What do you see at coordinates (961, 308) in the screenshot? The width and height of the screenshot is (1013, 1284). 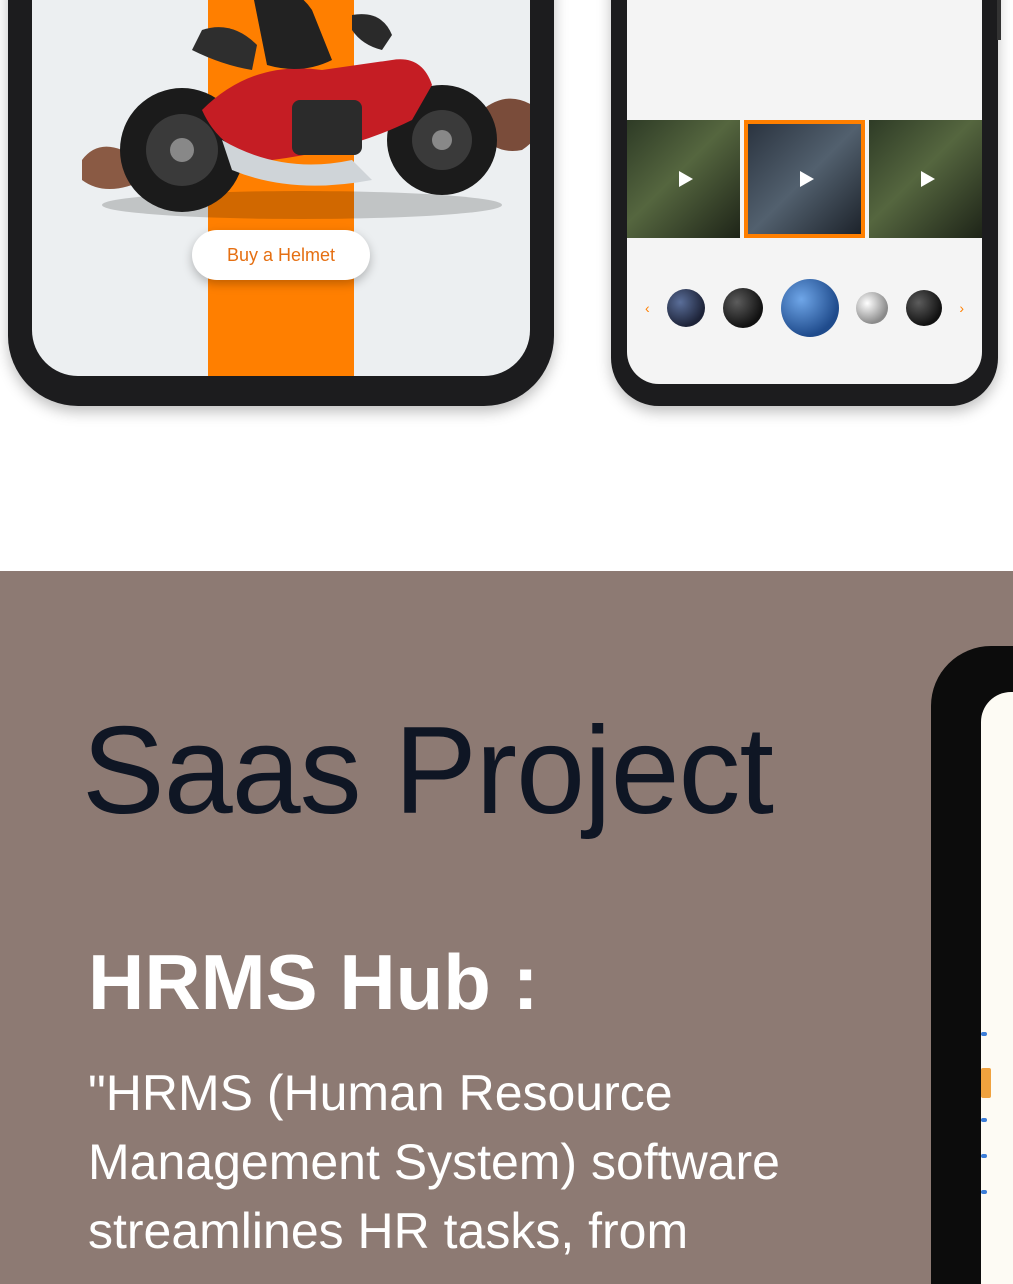 I see `chevron-right-icon: ›` at bounding box center [961, 308].